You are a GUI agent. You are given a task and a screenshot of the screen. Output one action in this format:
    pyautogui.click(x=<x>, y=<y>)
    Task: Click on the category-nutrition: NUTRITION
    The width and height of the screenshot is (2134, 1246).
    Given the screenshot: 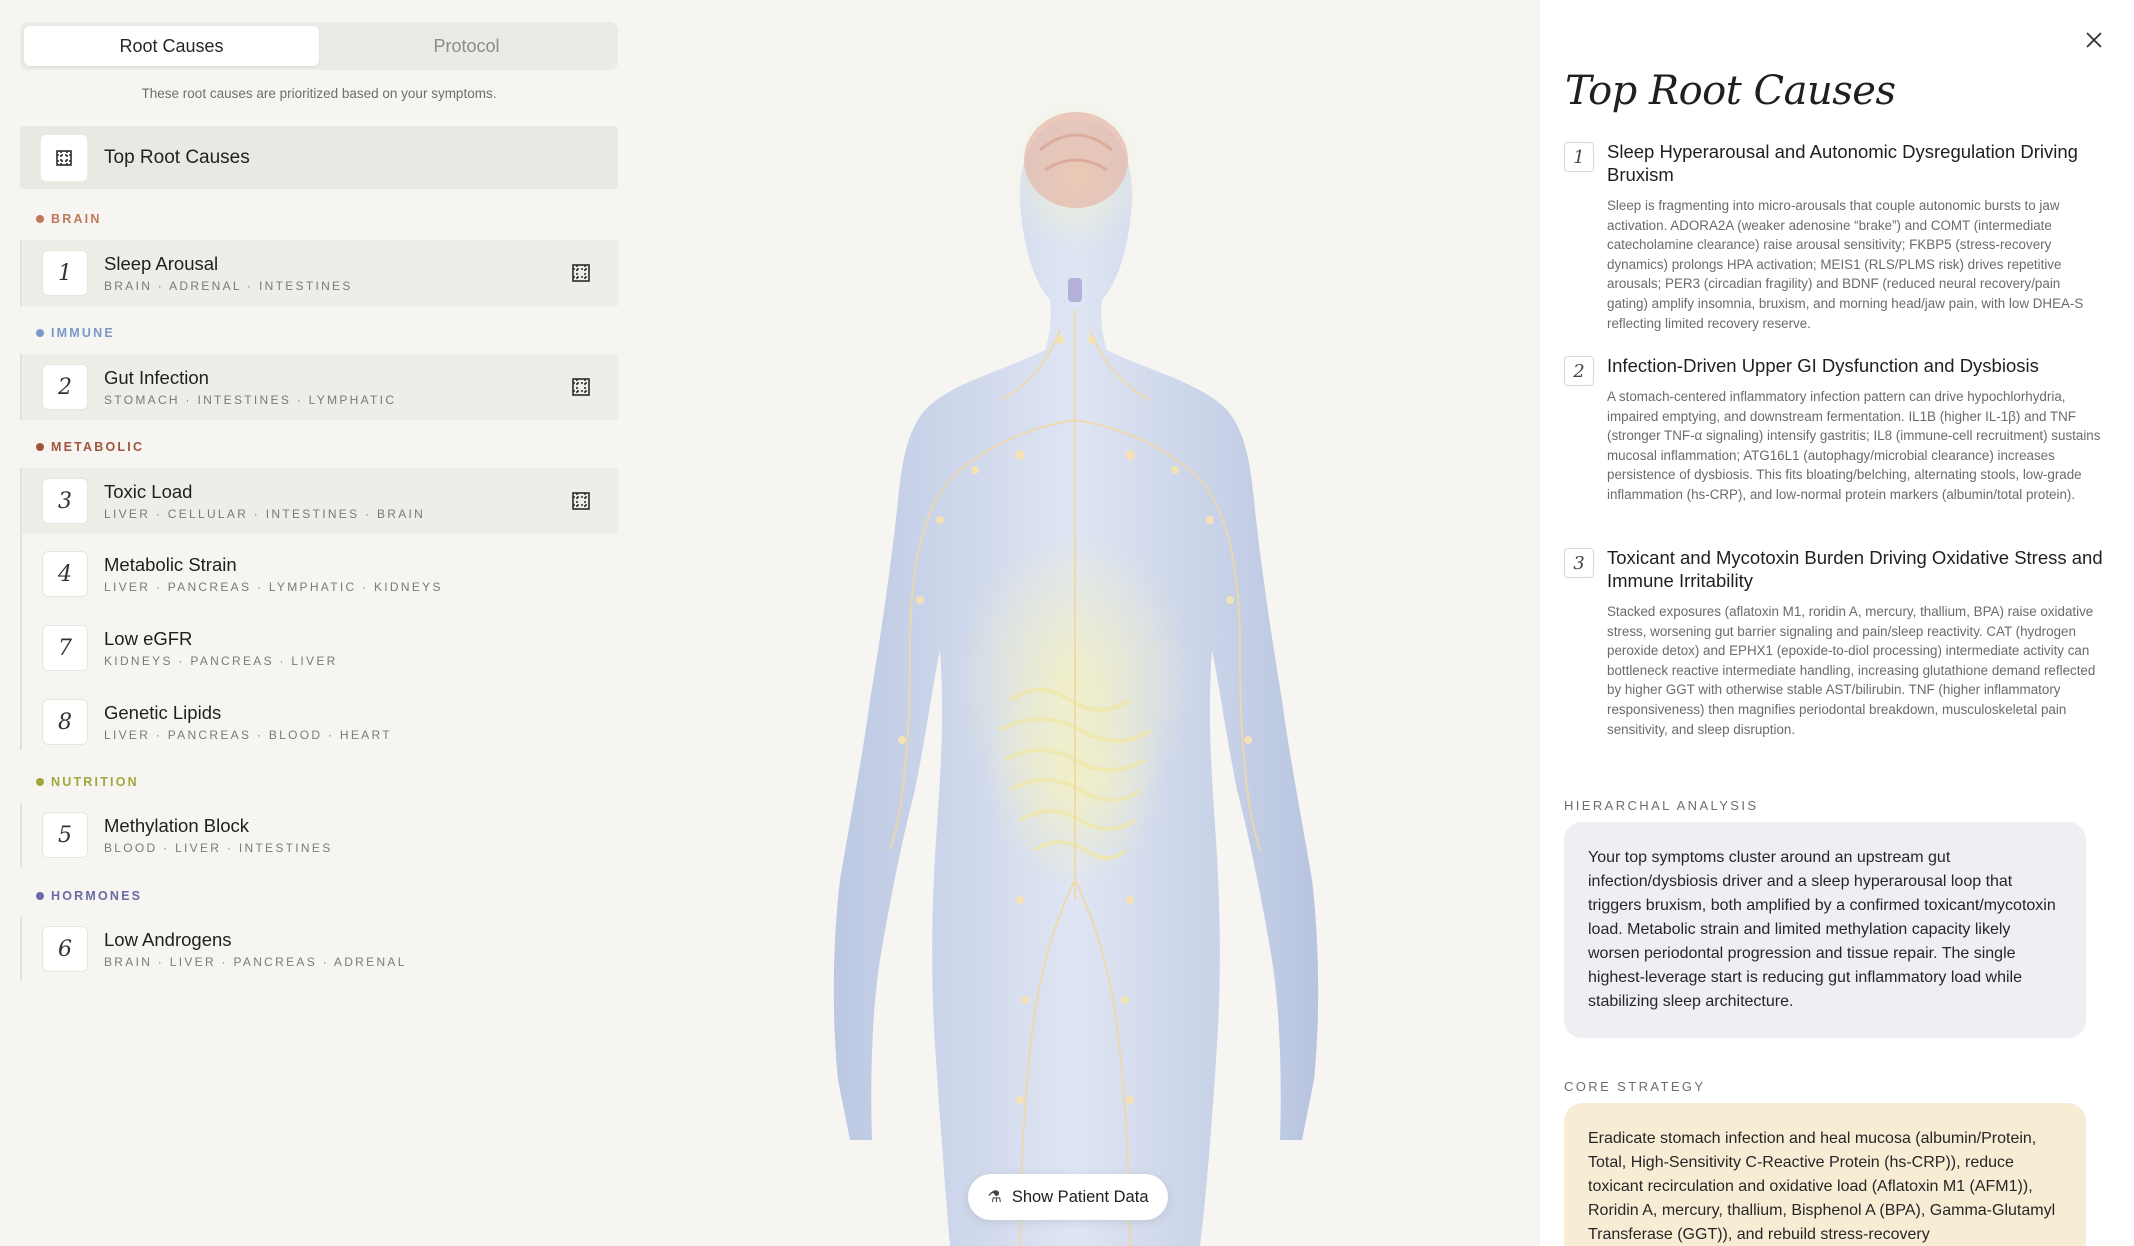 What is the action you would take?
    pyautogui.click(x=87, y=782)
    